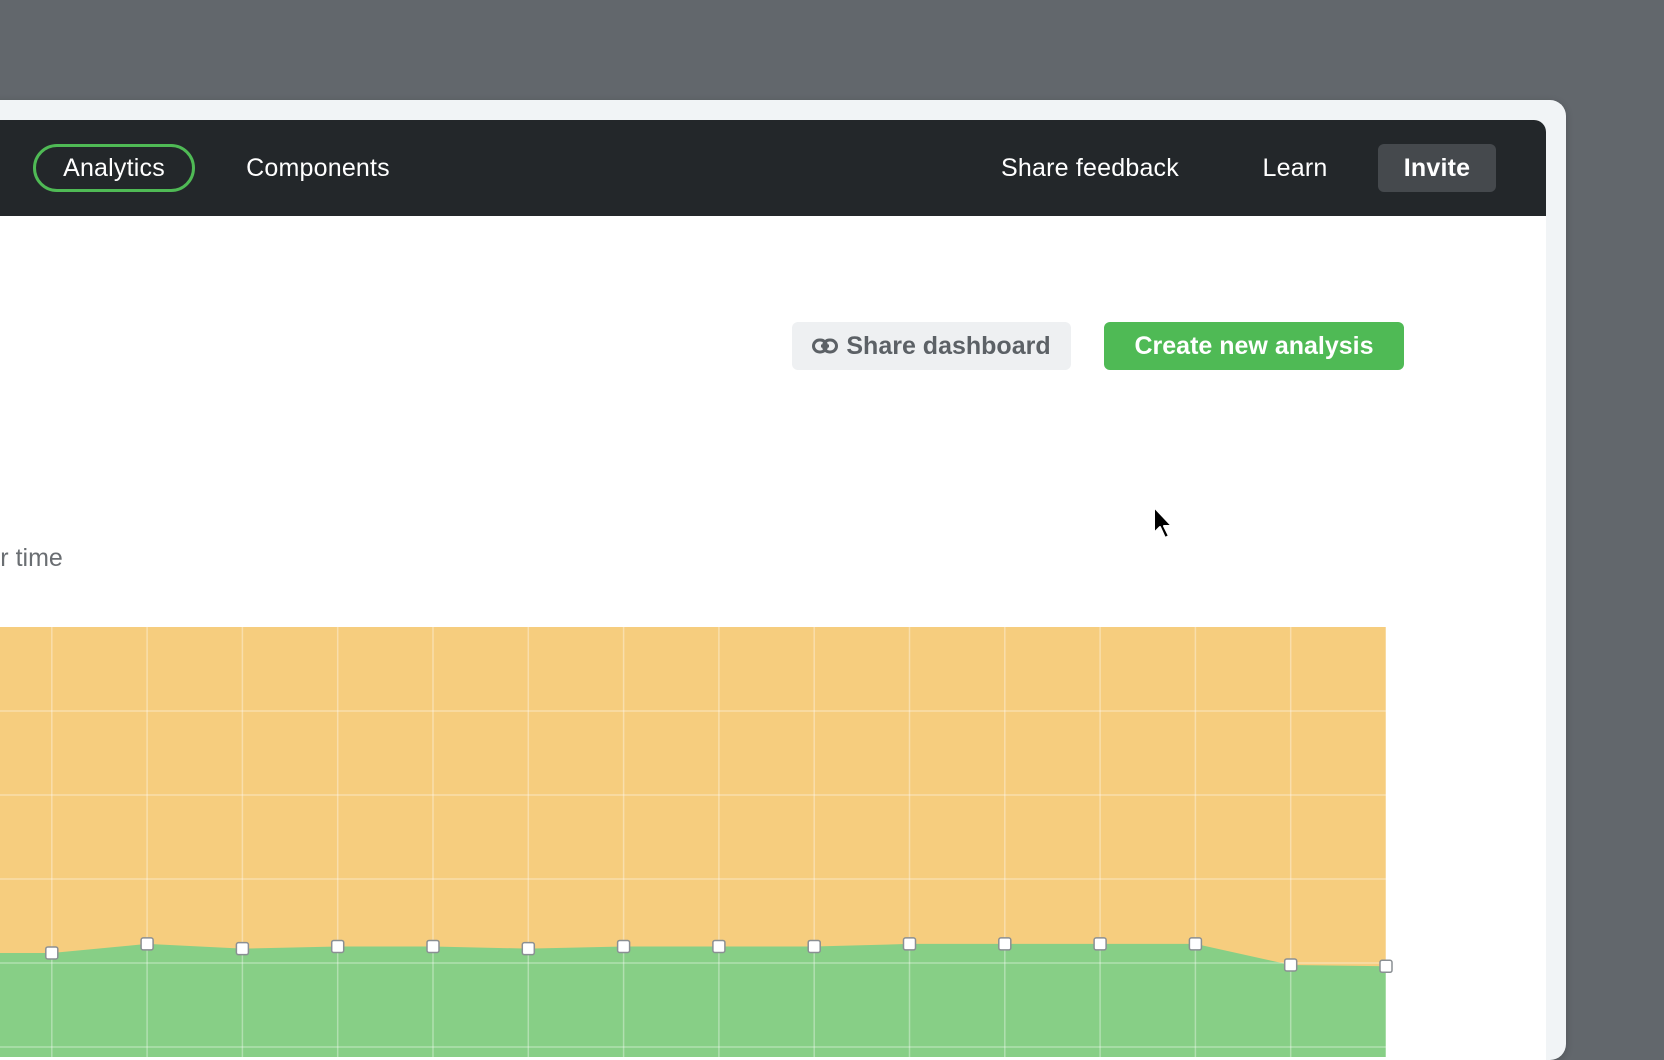  What do you see at coordinates (1295, 168) in the screenshot?
I see `nav-learn: Learn` at bounding box center [1295, 168].